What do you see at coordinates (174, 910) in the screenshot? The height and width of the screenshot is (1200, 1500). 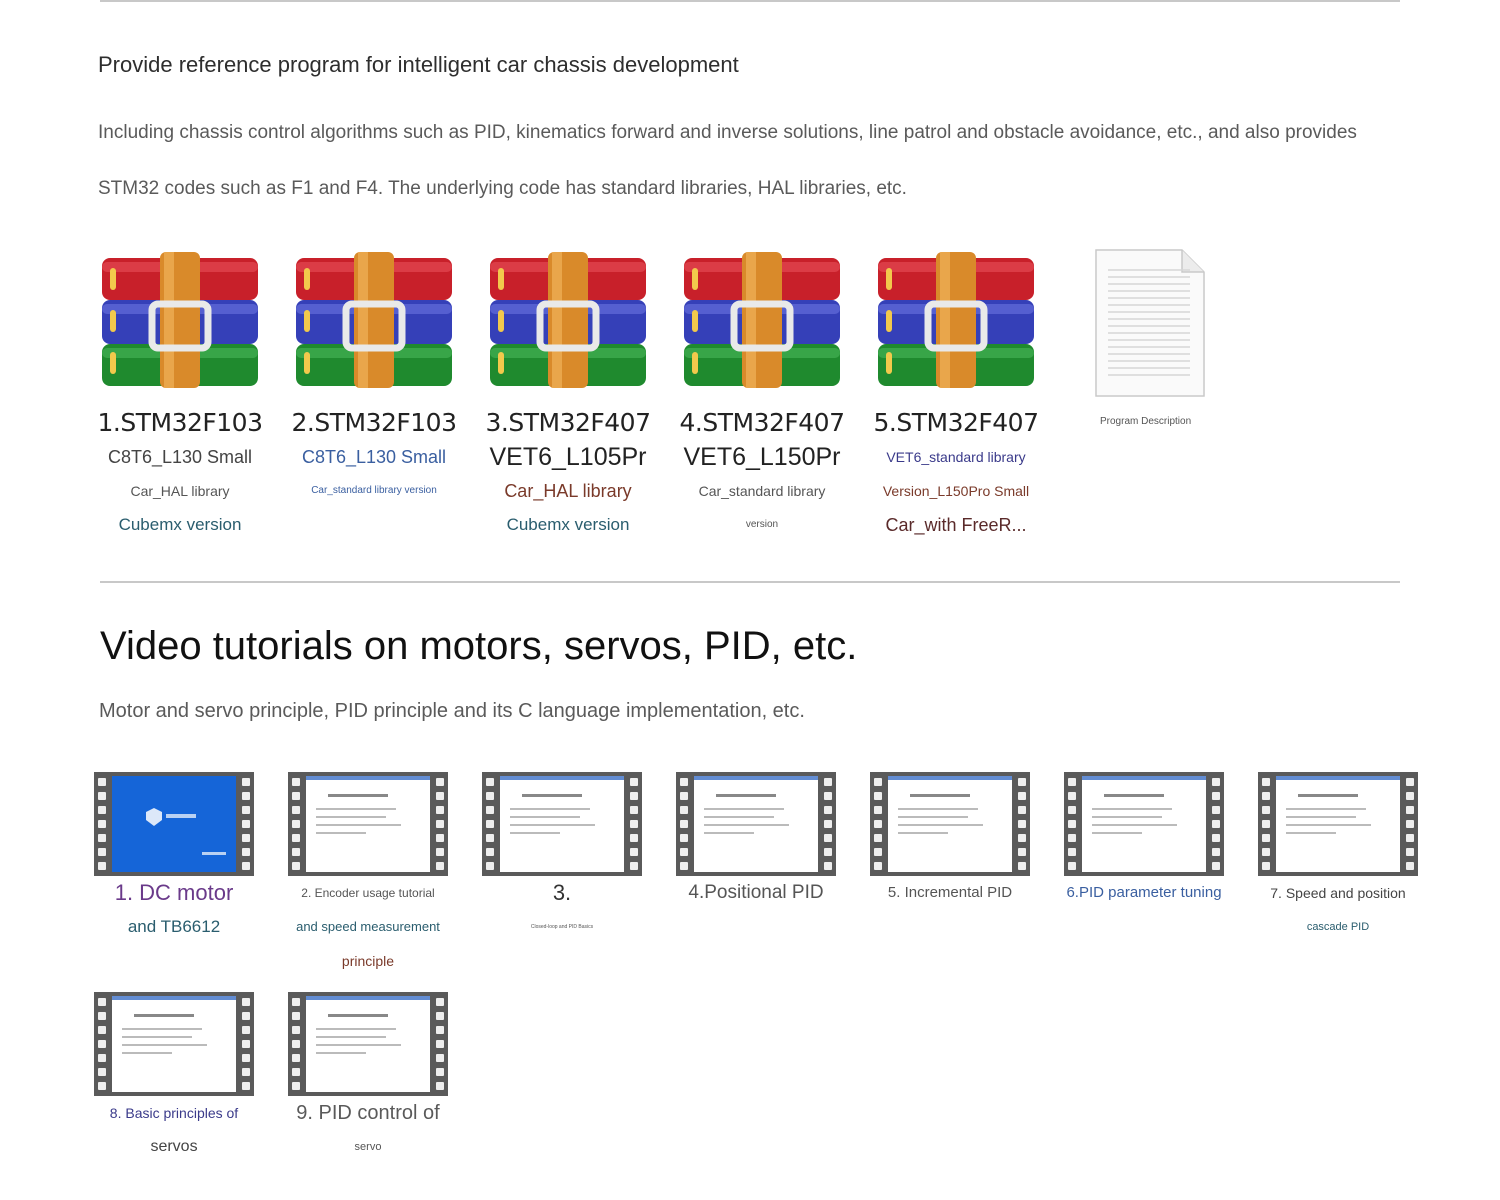 I see `video-file-label: 1. DC motor and TB6612` at bounding box center [174, 910].